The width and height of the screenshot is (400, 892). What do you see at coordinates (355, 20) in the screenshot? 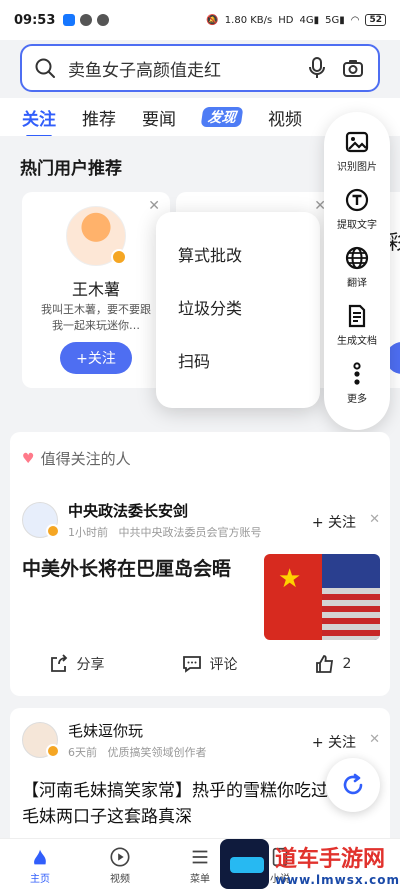
I see `wifi-icon: ◠` at bounding box center [355, 20].